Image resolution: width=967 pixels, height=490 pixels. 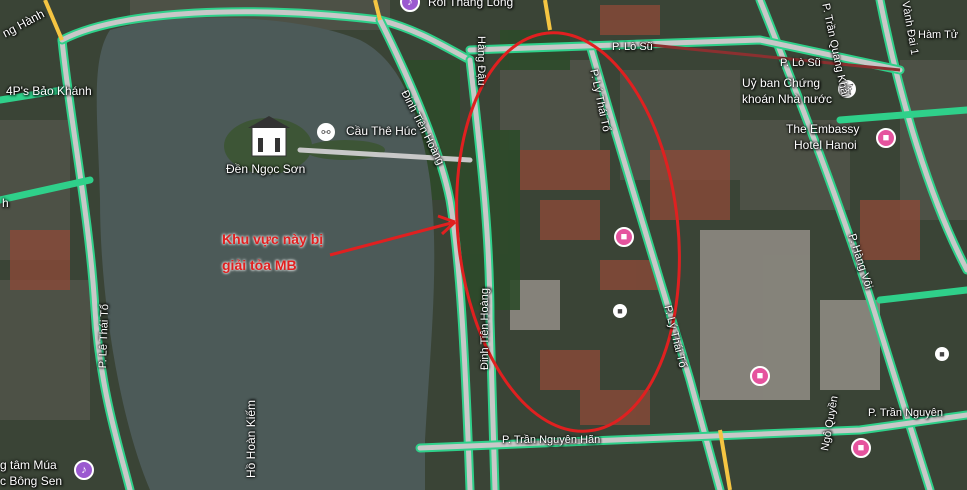 What do you see at coordinates (481, 61) in the screenshot?
I see `label-hang-dau: Hàng Đậu` at bounding box center [481, 61].